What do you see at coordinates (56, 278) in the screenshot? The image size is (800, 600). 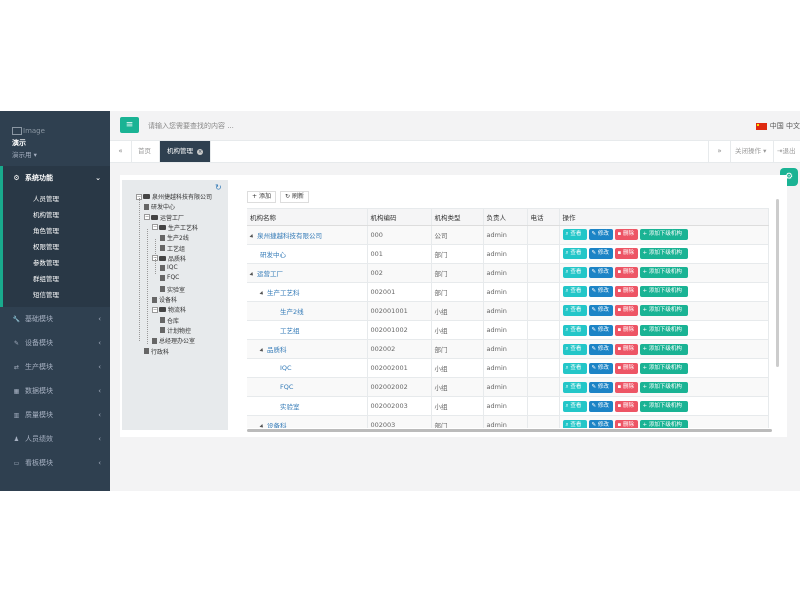 I see `sidebar-item: 群组管理` at bounding box center [56, 278].